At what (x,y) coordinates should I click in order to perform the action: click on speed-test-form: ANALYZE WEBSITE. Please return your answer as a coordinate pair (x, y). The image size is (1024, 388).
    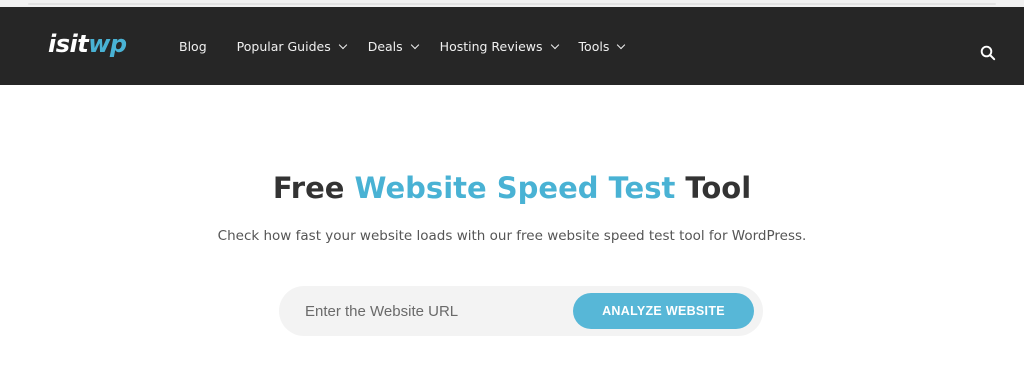
    Looking at the image, I should click on (521, 311).